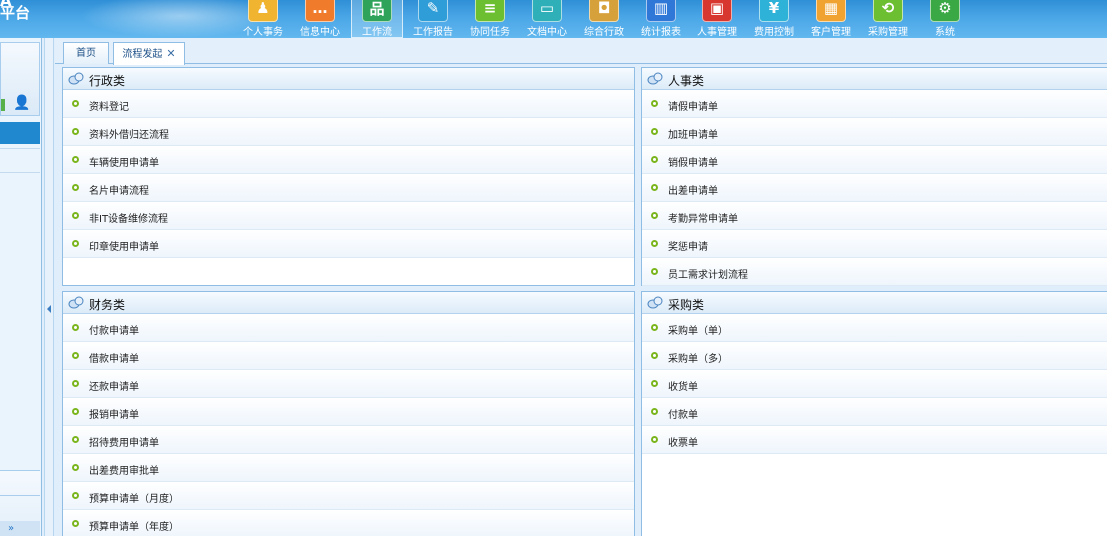 This screenshot has width=1107, height=536. Describe the element at coordinates (15, 10) in the screenshot. I see `app-logo: A 平台` at that location.